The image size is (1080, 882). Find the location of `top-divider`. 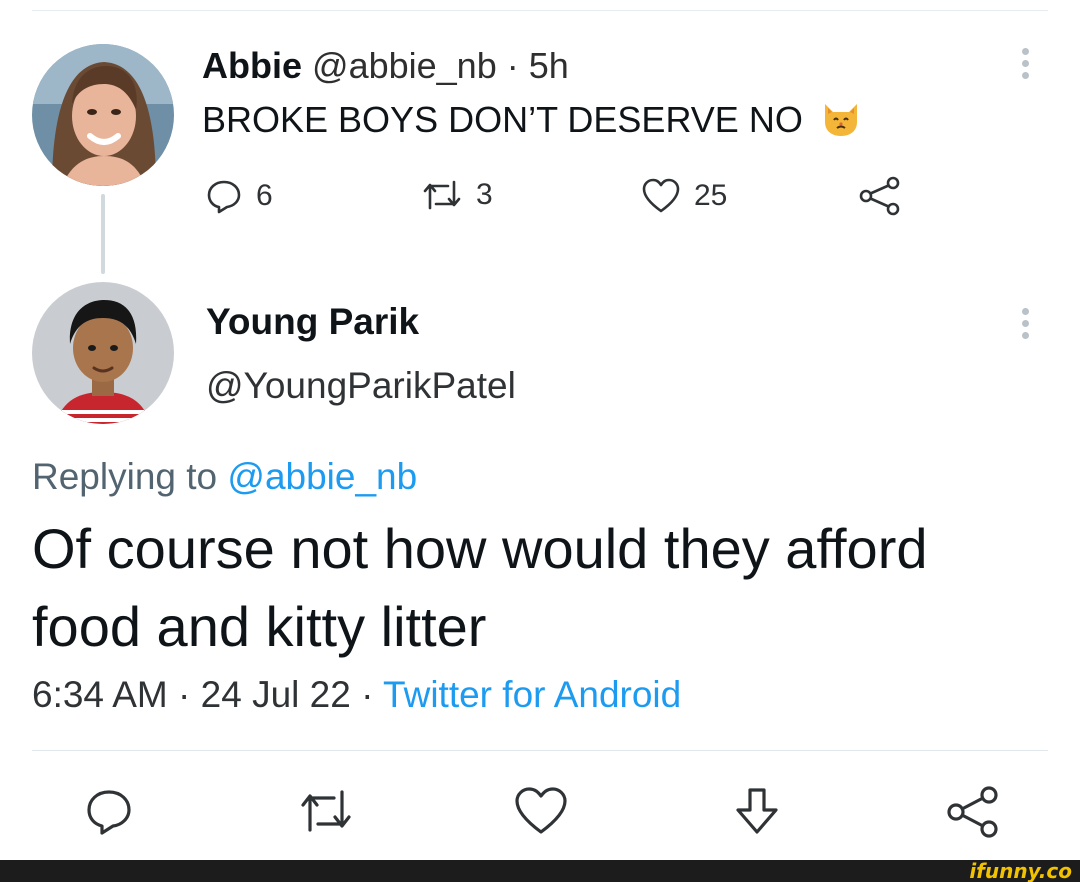

top-divider is located at coordinates (540, 10).